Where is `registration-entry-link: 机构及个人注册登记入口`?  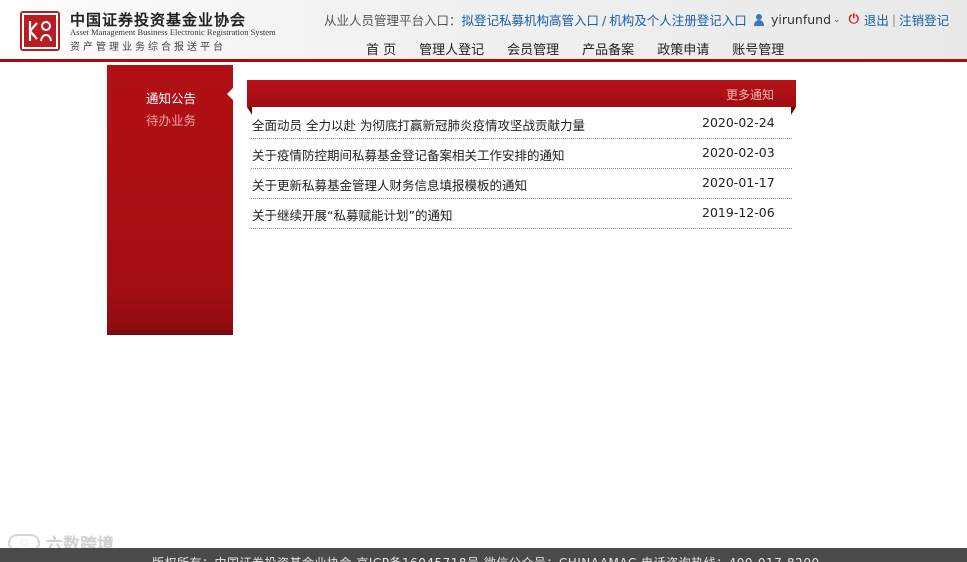 registration-entry-link: 机构及个人注册登记入口 is located at coordinates (678, 20).